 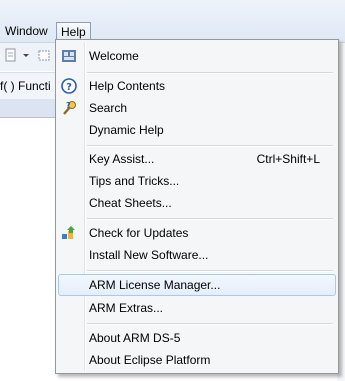 I want to click on function-view-label: f( ) Functi, so click(x=25, y=86).